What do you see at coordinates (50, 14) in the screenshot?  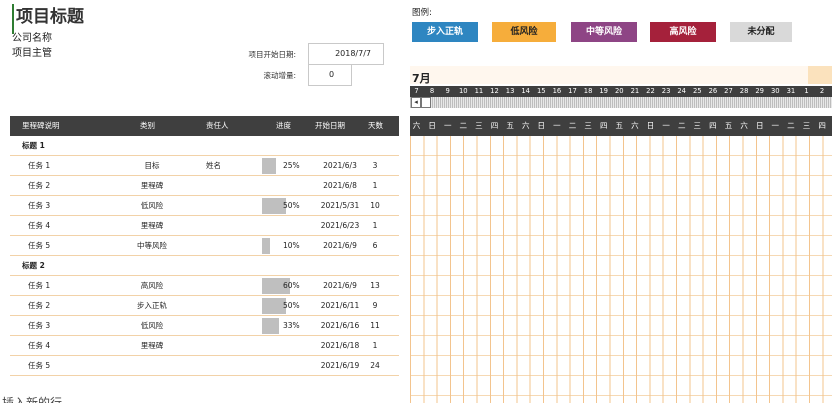 I see `project-title: 项目标题` at bounding box center [50, 14].